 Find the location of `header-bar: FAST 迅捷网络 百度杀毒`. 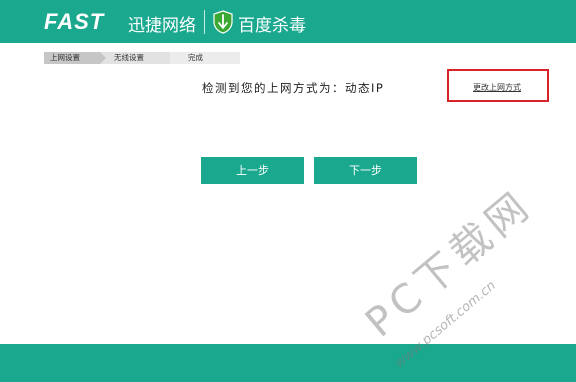

header-bar: FAST 迅捷网络 百度杀毒 is located at coordinates (288, 21).